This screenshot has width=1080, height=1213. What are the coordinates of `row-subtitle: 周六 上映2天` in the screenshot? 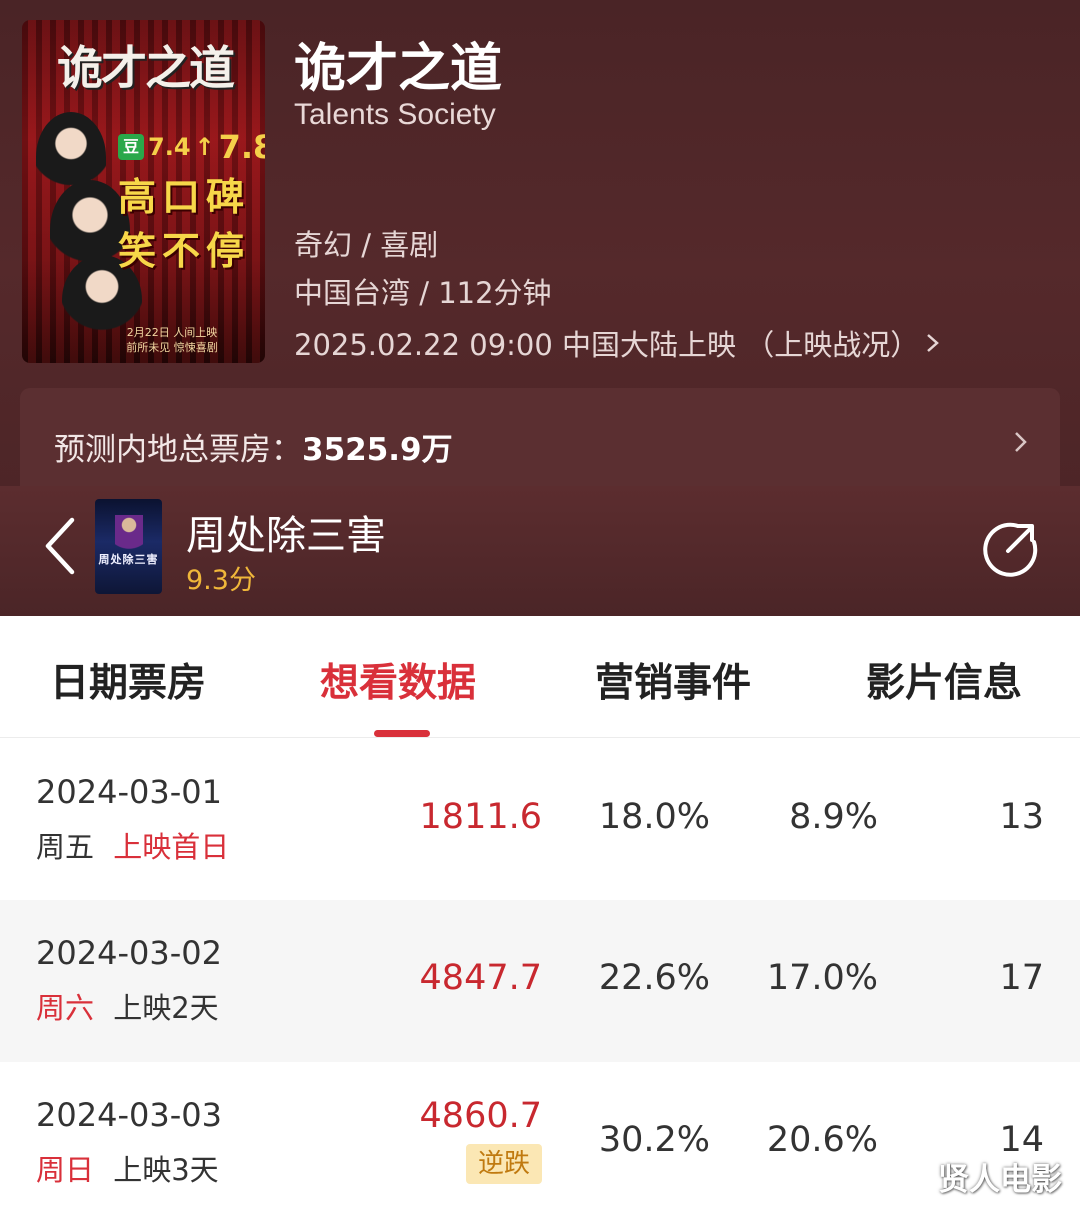 It's located at (127, 1006).